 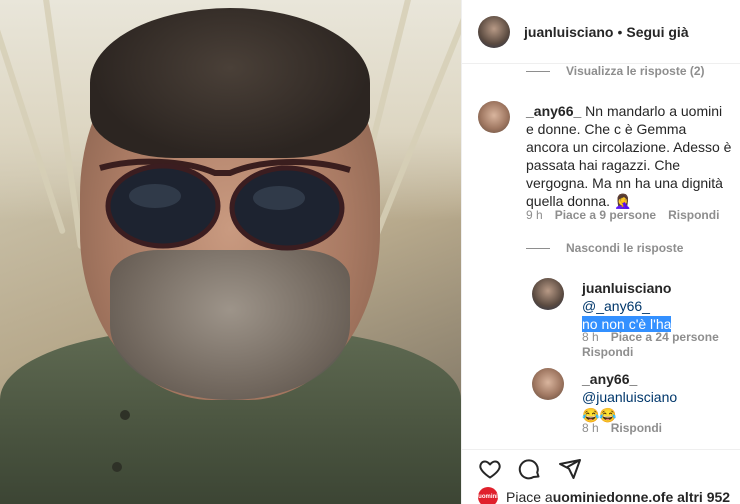 I want to click on likes-prefix: Piace a, so click(x=529, y=496).